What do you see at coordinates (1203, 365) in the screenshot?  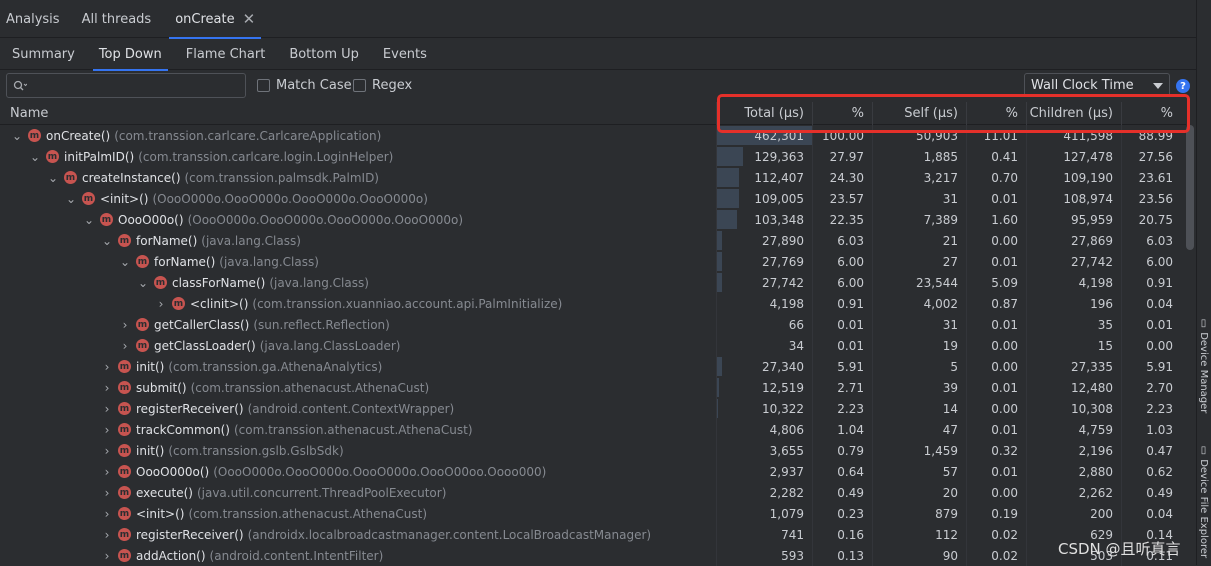 I see `device-manager-tab: ▯ Device Manager` at bounding box center [1203, 365].